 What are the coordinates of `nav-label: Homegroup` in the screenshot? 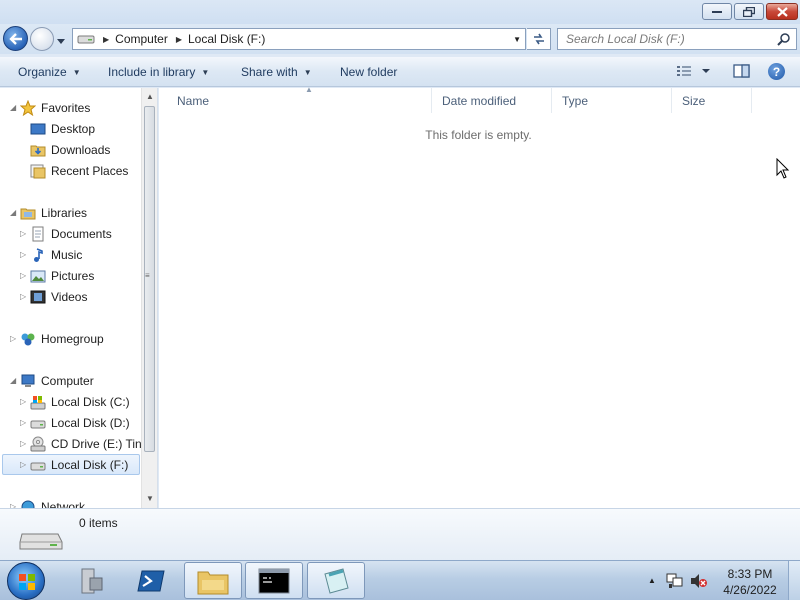 It's located at (72, 338).